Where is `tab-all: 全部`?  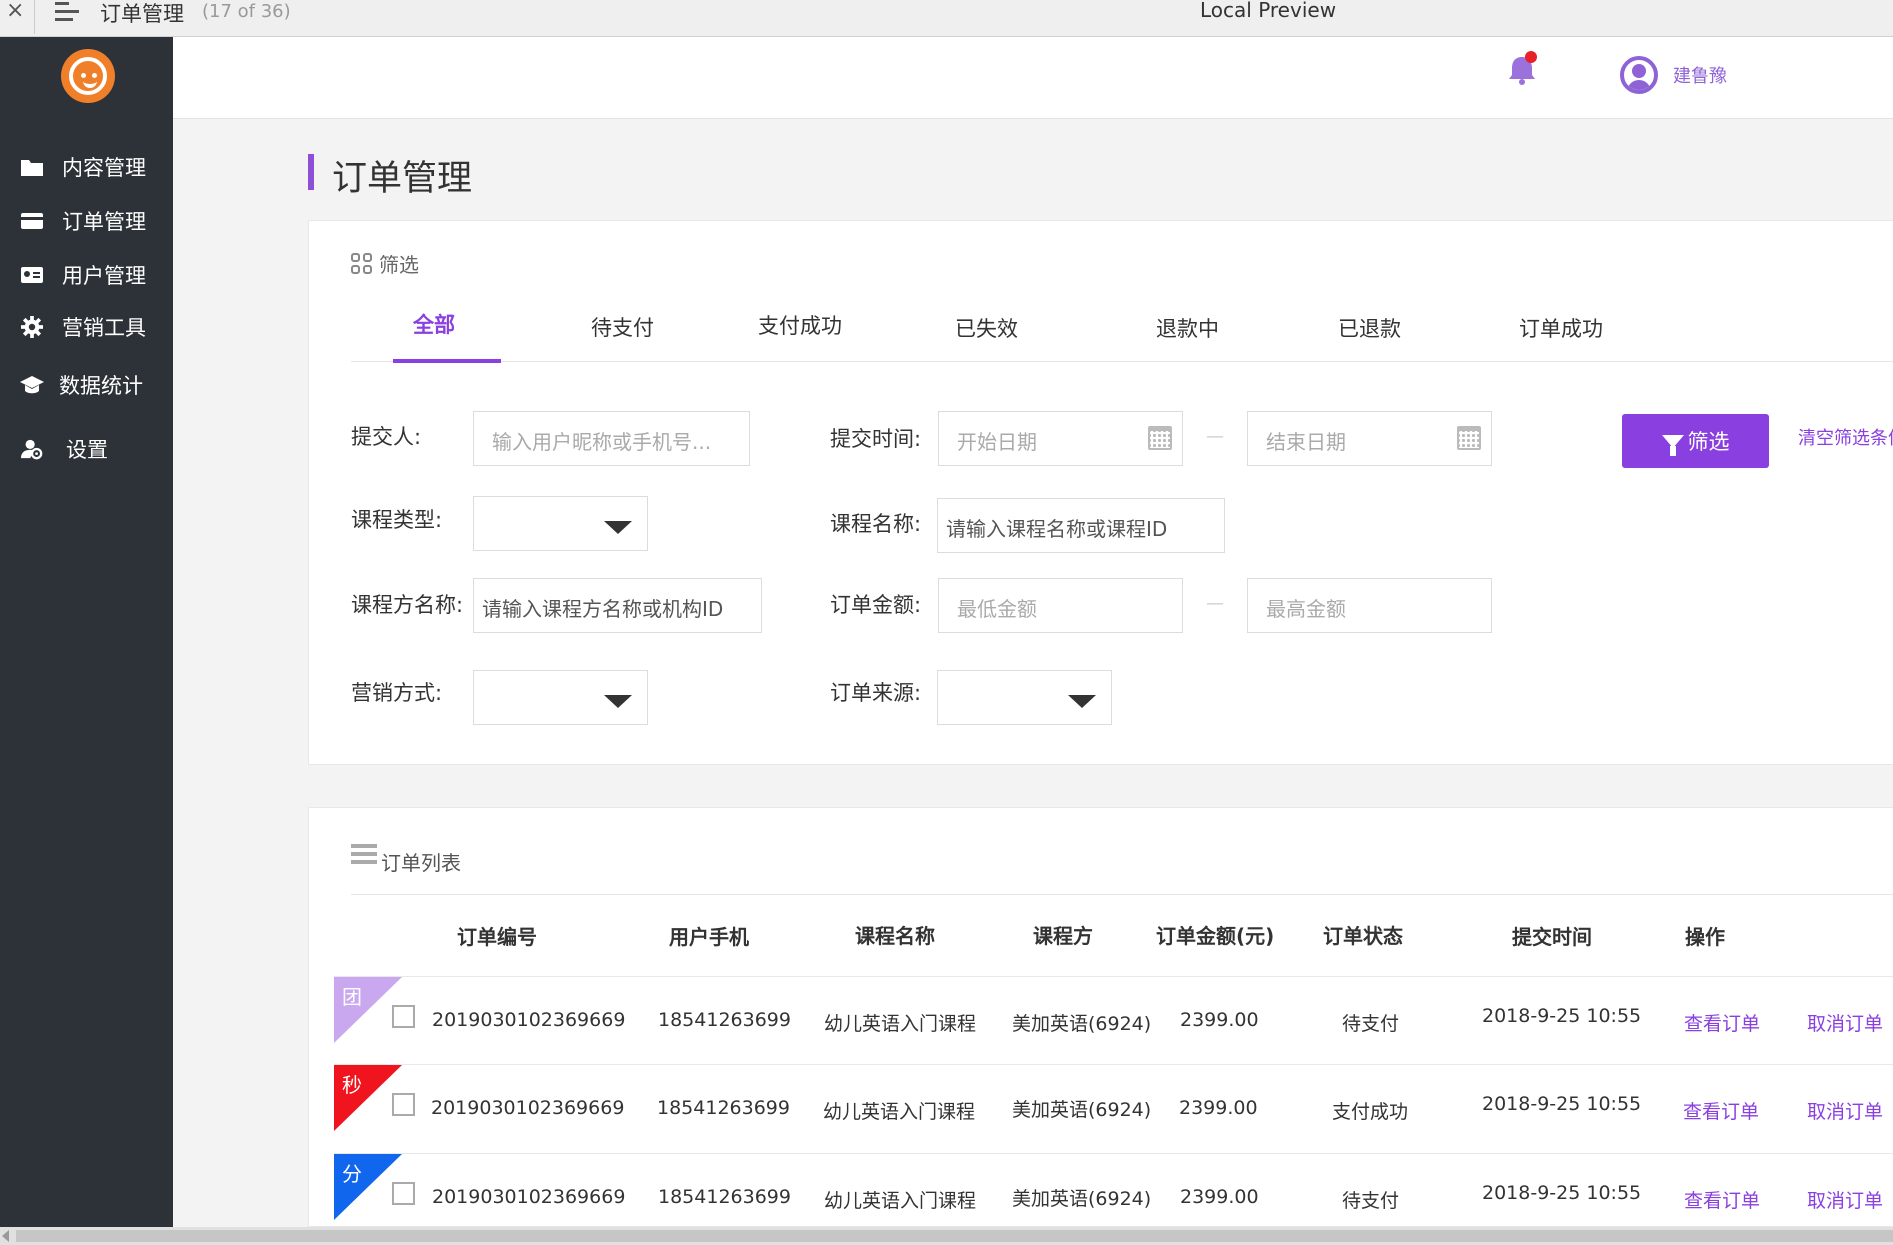 tab-all: 全部 is located at coordinates (434, 324).